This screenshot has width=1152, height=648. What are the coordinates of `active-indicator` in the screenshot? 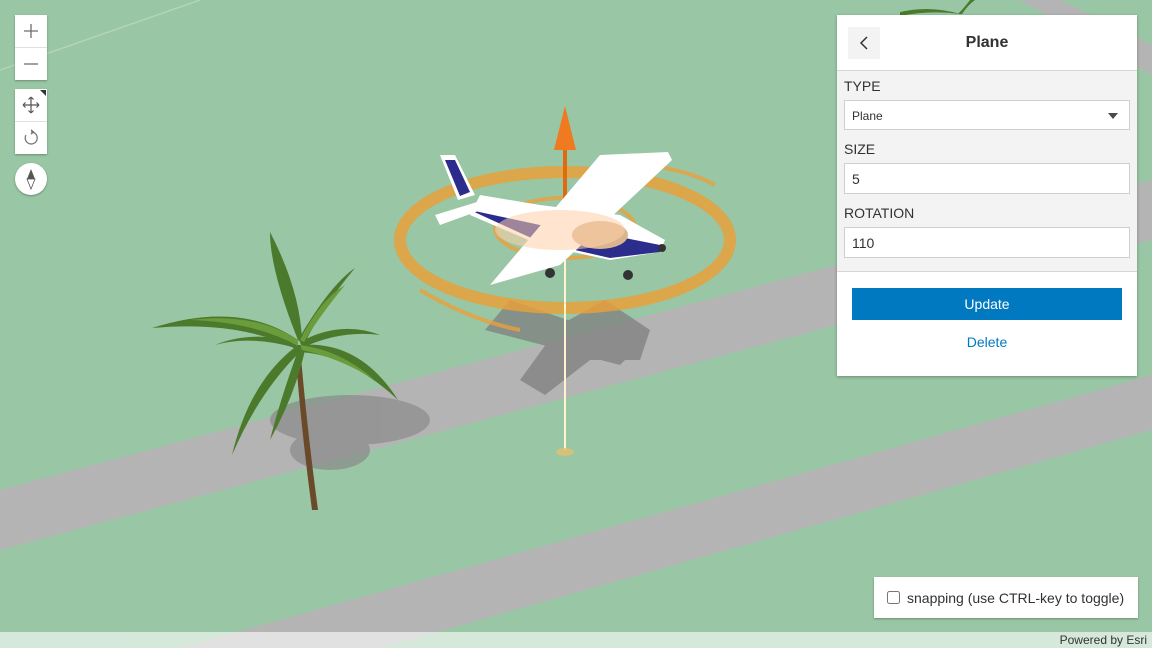 It's located at (43, 93).